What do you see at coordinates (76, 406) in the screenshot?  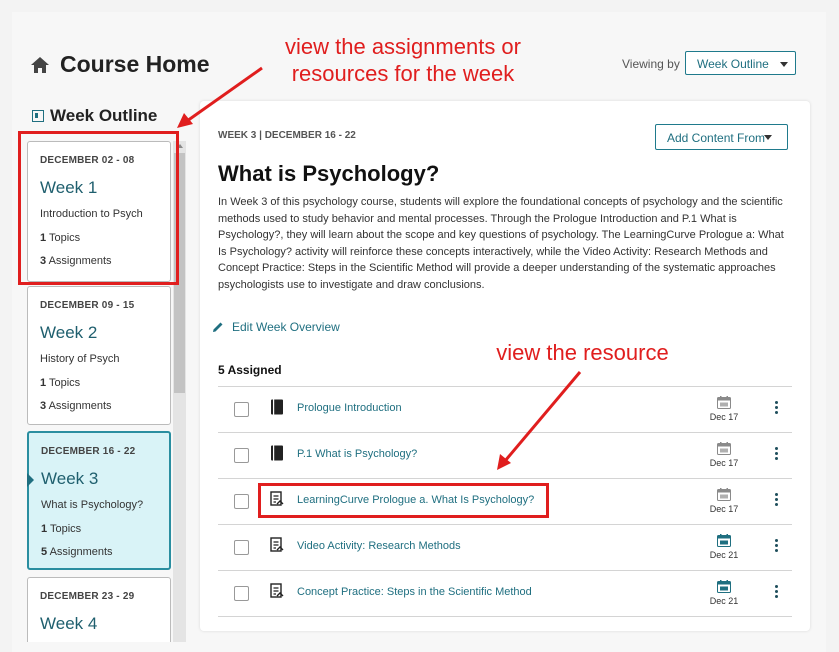 I see `week-assignments: 3 Assignments` at bounding box center [76, 406].